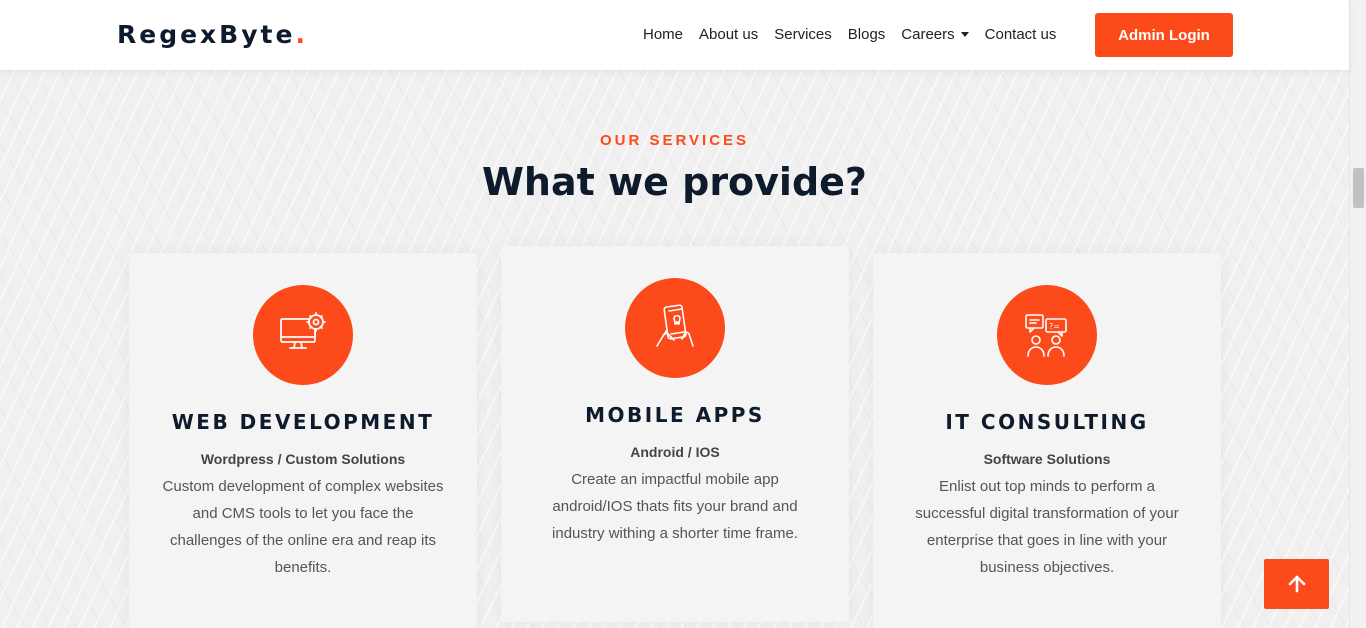  I want to click on service-title: IT CONSULTING, so click(1047, 422).